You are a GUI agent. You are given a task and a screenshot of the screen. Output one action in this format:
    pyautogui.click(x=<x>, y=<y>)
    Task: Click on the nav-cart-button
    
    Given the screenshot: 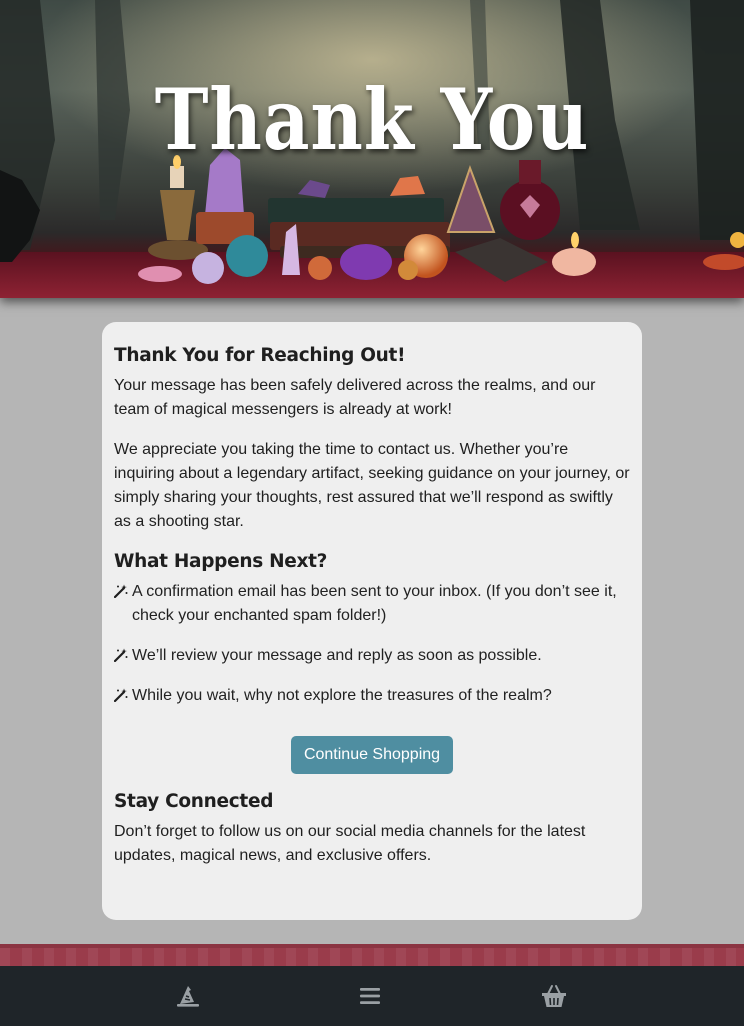 What is the action you would take?
    pyautogui.click(x=554, y=996)
    